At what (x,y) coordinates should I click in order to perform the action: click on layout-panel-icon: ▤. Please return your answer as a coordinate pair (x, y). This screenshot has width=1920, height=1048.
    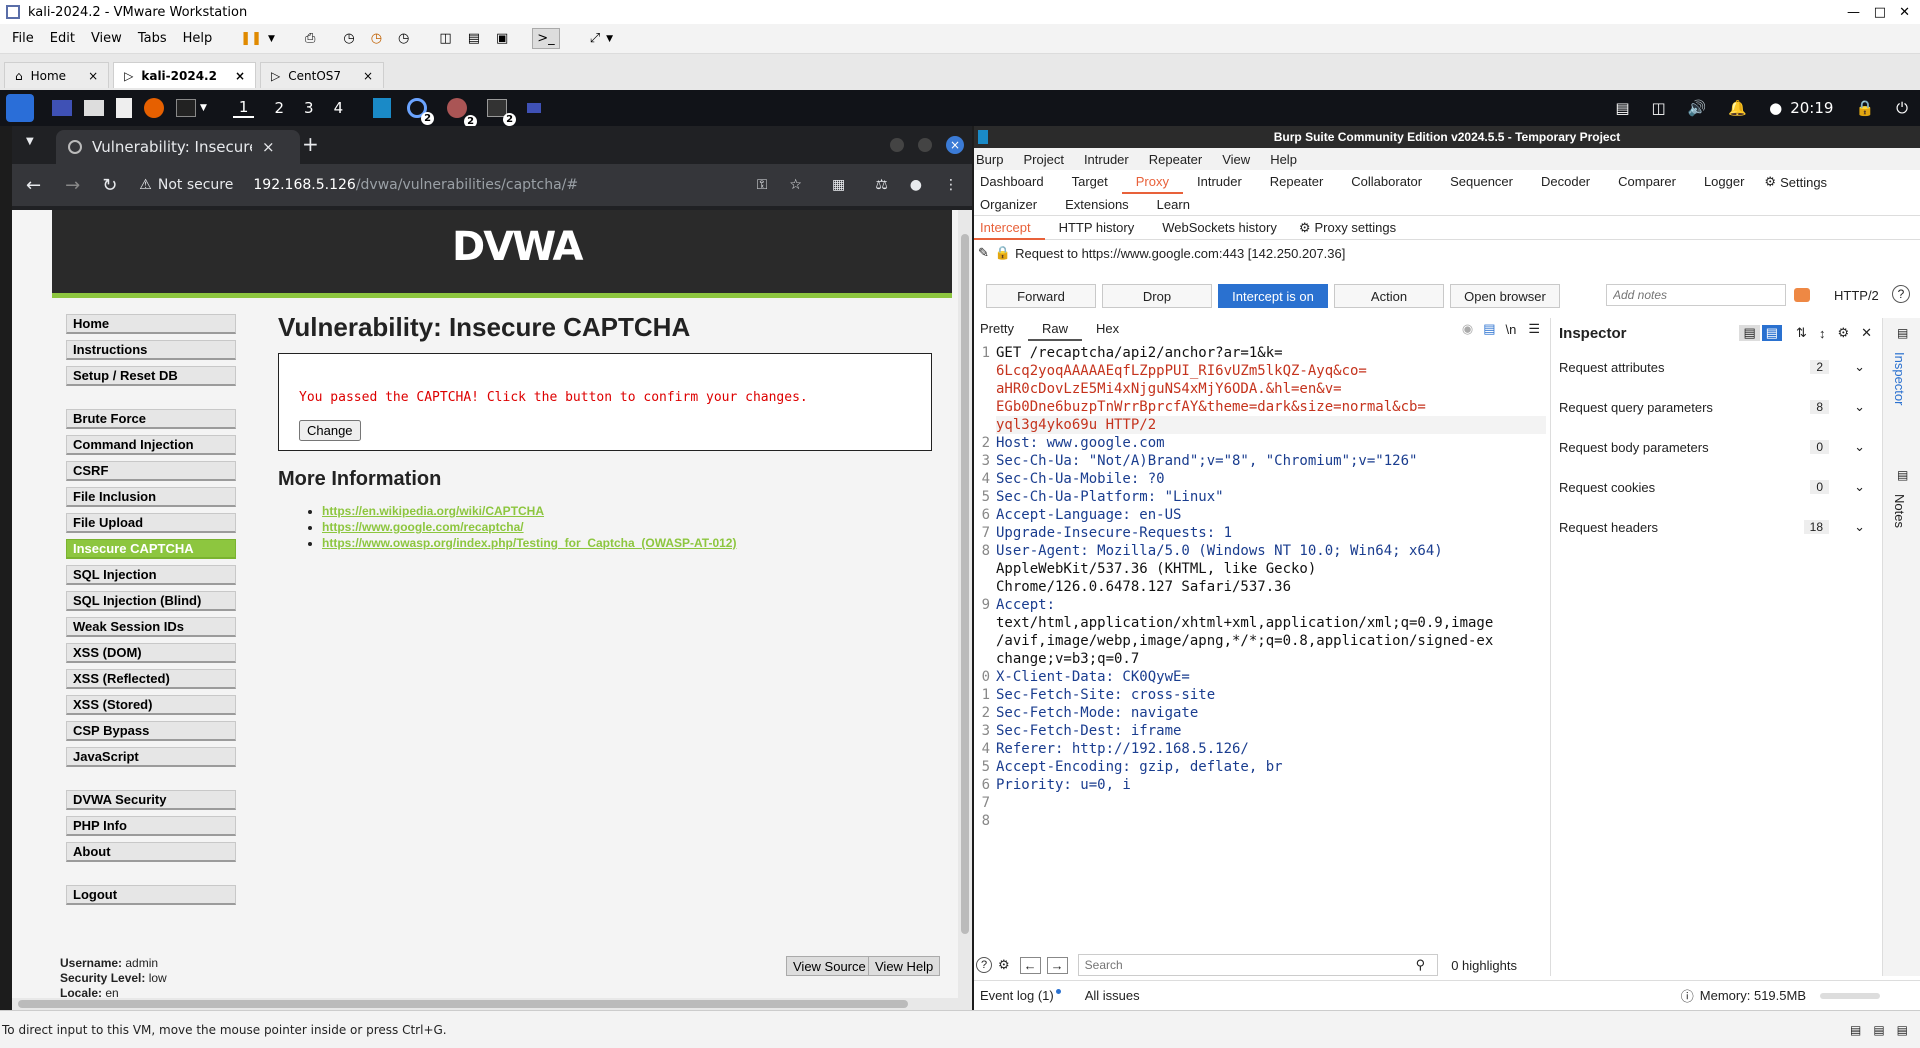
    Looking at the image, I should click on (1772, 333).